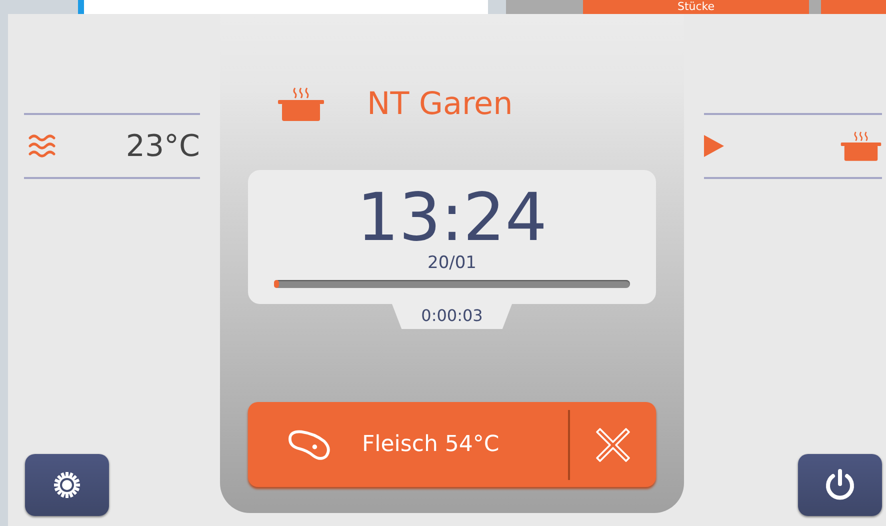 The width and height of the screenshot is (886, 526). I want to click on power-icon, so click(840, 485).